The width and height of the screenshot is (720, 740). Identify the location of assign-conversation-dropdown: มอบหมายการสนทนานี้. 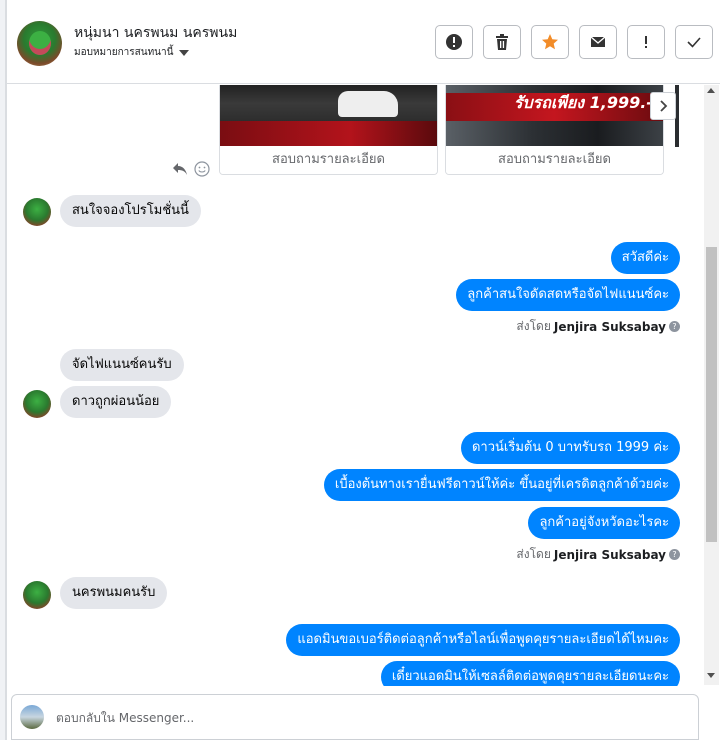
(132, 52).